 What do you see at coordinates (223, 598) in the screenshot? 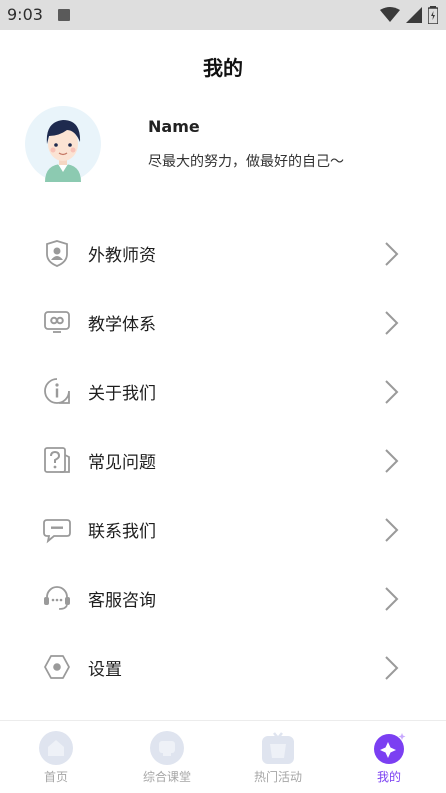
I see `menu-item-customer-service: 客服咨询` at bounding box center [223, 598].